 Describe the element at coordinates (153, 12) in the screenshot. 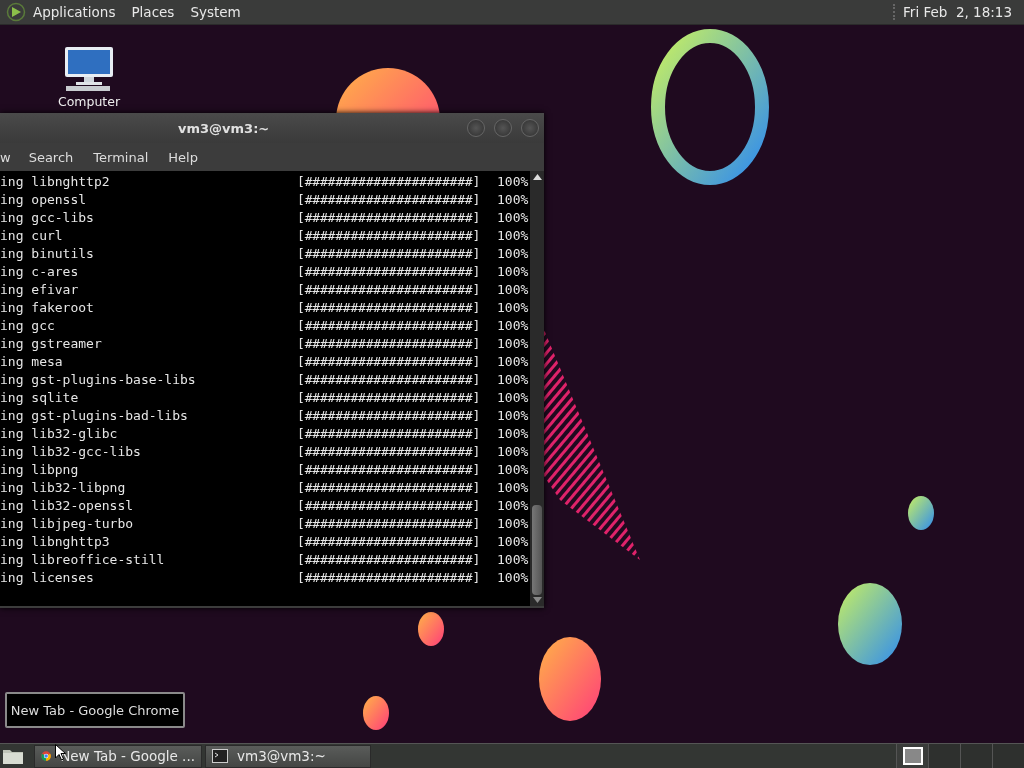

I see `panel-menu: Places` at that location.